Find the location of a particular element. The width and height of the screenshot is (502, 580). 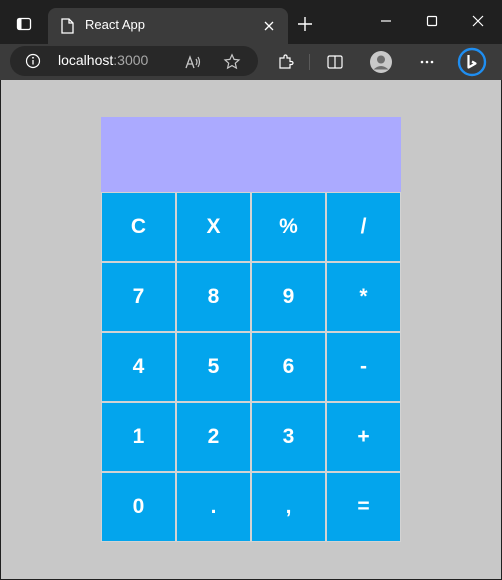

split-screen-button is located at coordinates (335, 62).